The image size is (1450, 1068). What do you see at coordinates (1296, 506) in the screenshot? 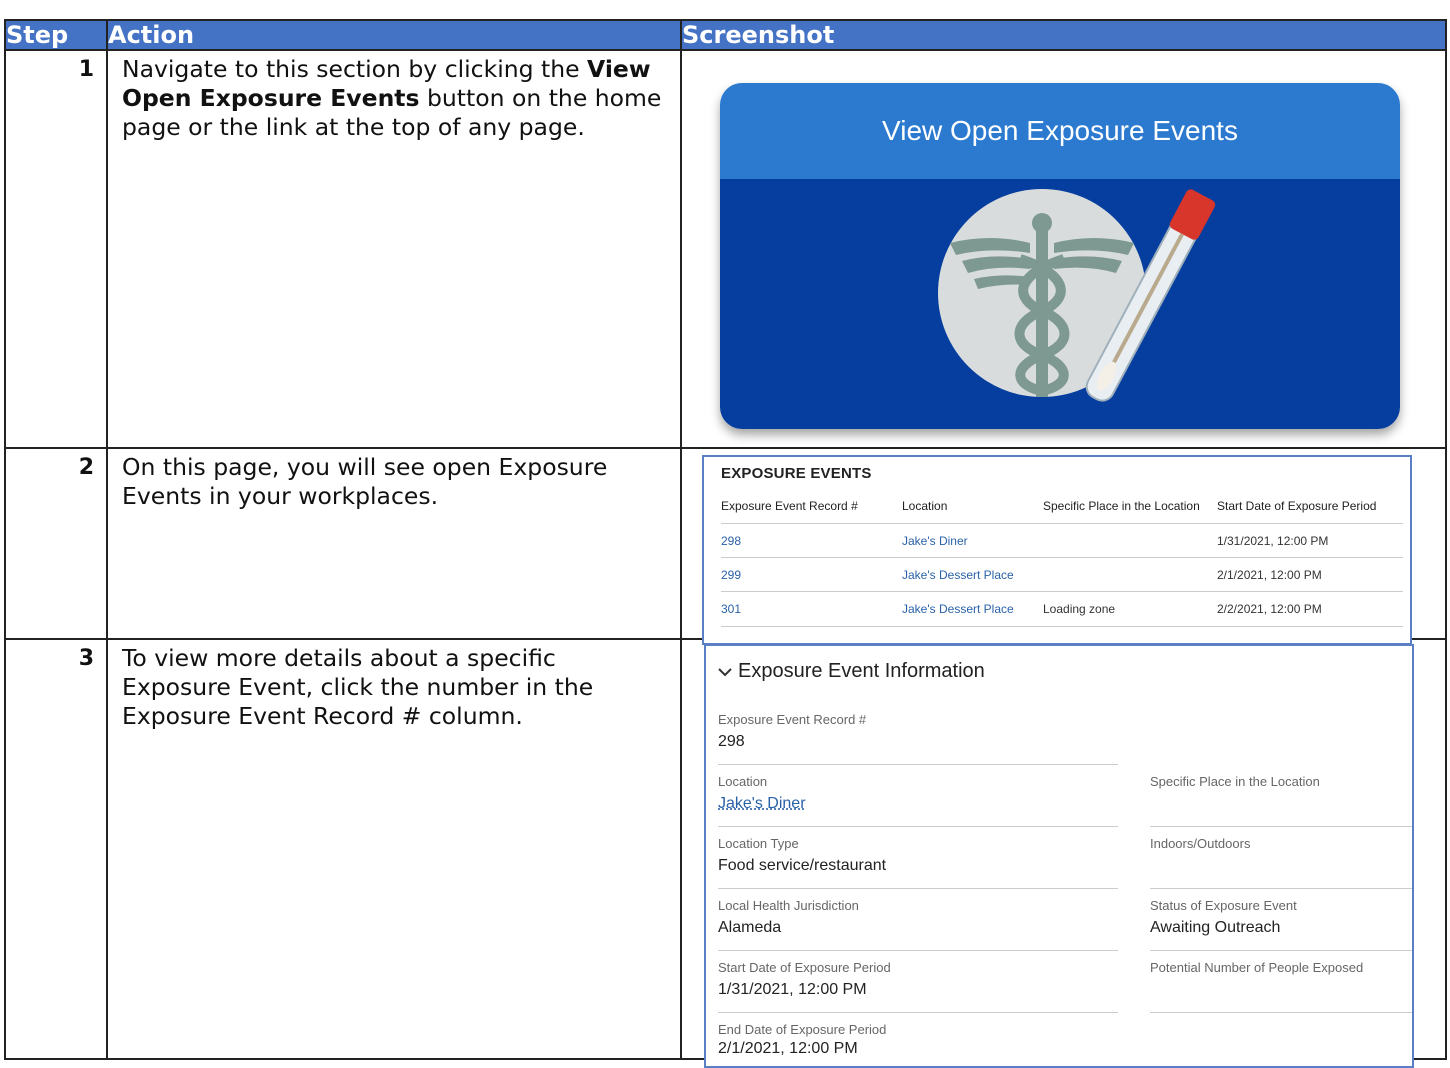
I see `column-header: Start Date of Exposure Period` at bounding box center [1296, 506].